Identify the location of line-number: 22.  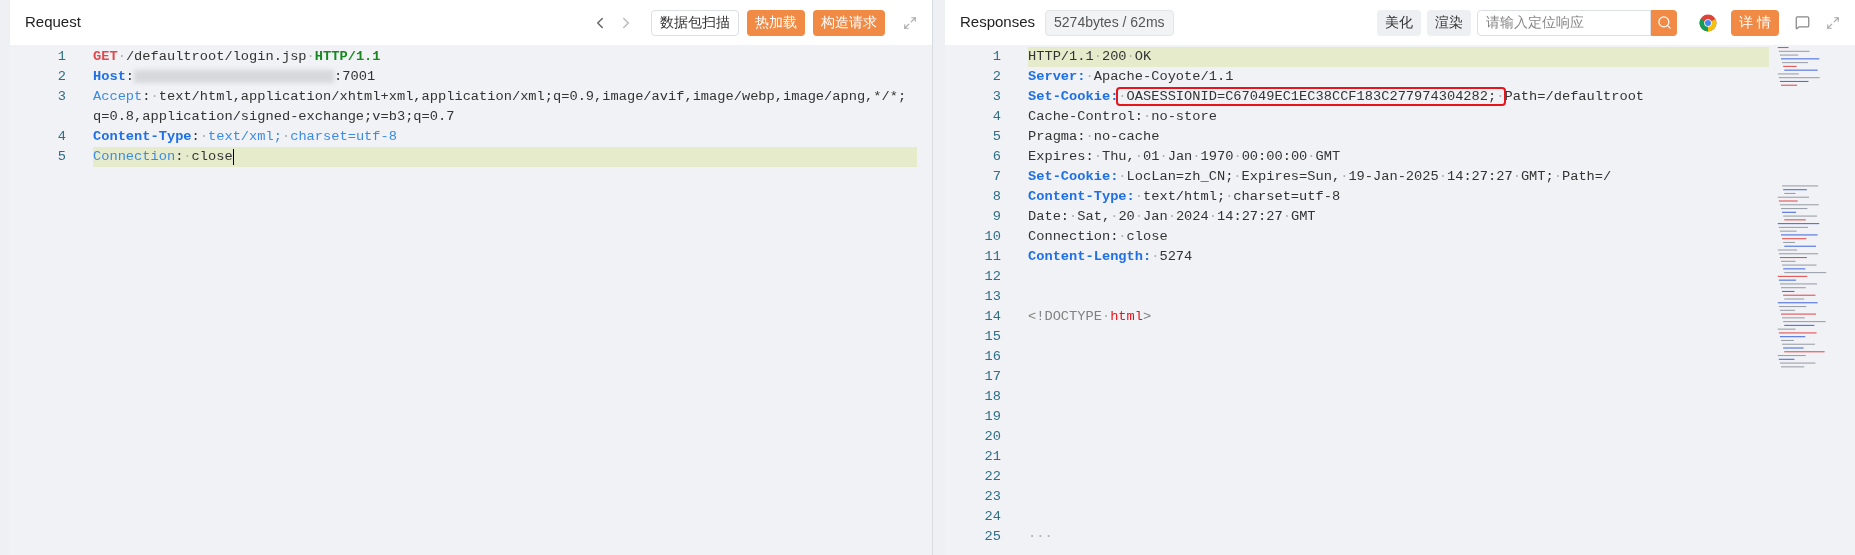
(992, 476).